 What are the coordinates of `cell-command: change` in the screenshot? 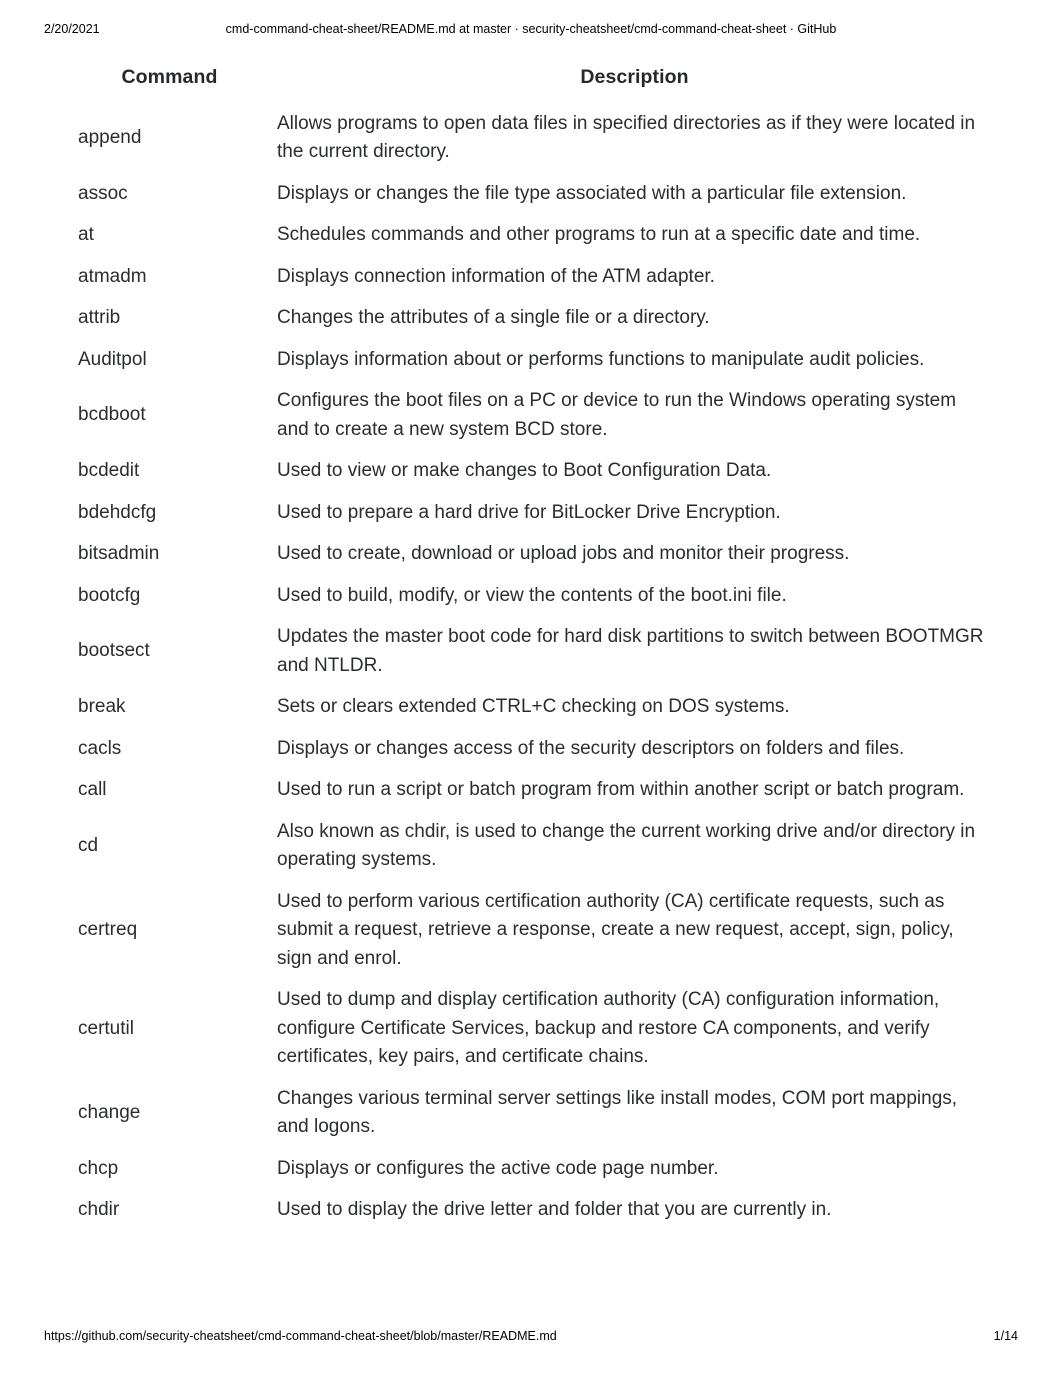 It's located at (109, 1112).